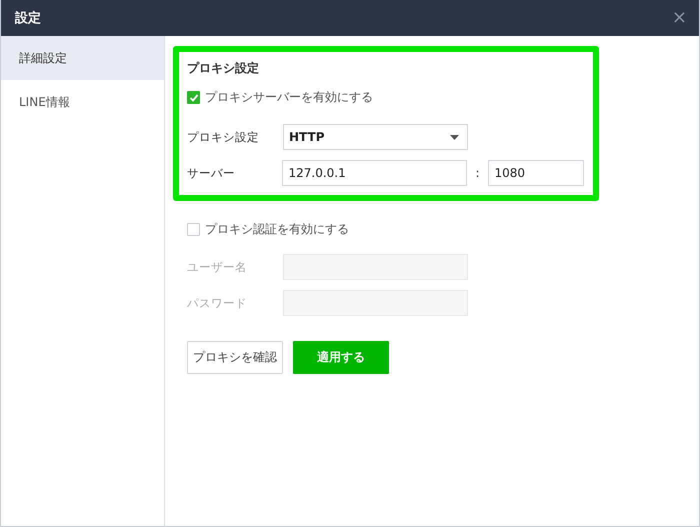 The image size is (700, 527). Describe the element at coordinates (374, 173) in the screenshot. I see `server-field: 127.0.0.1` at that location.